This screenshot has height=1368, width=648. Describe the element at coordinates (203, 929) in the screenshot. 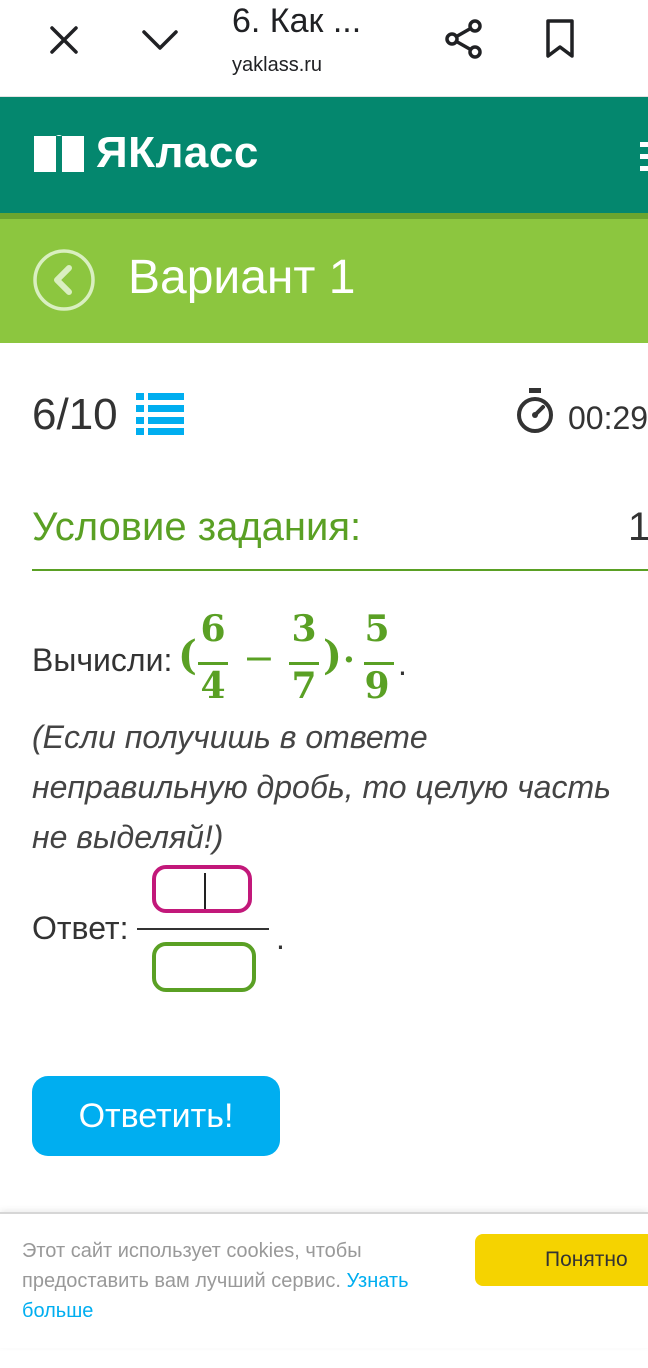

I see `answer-fraction-bar` at that location.